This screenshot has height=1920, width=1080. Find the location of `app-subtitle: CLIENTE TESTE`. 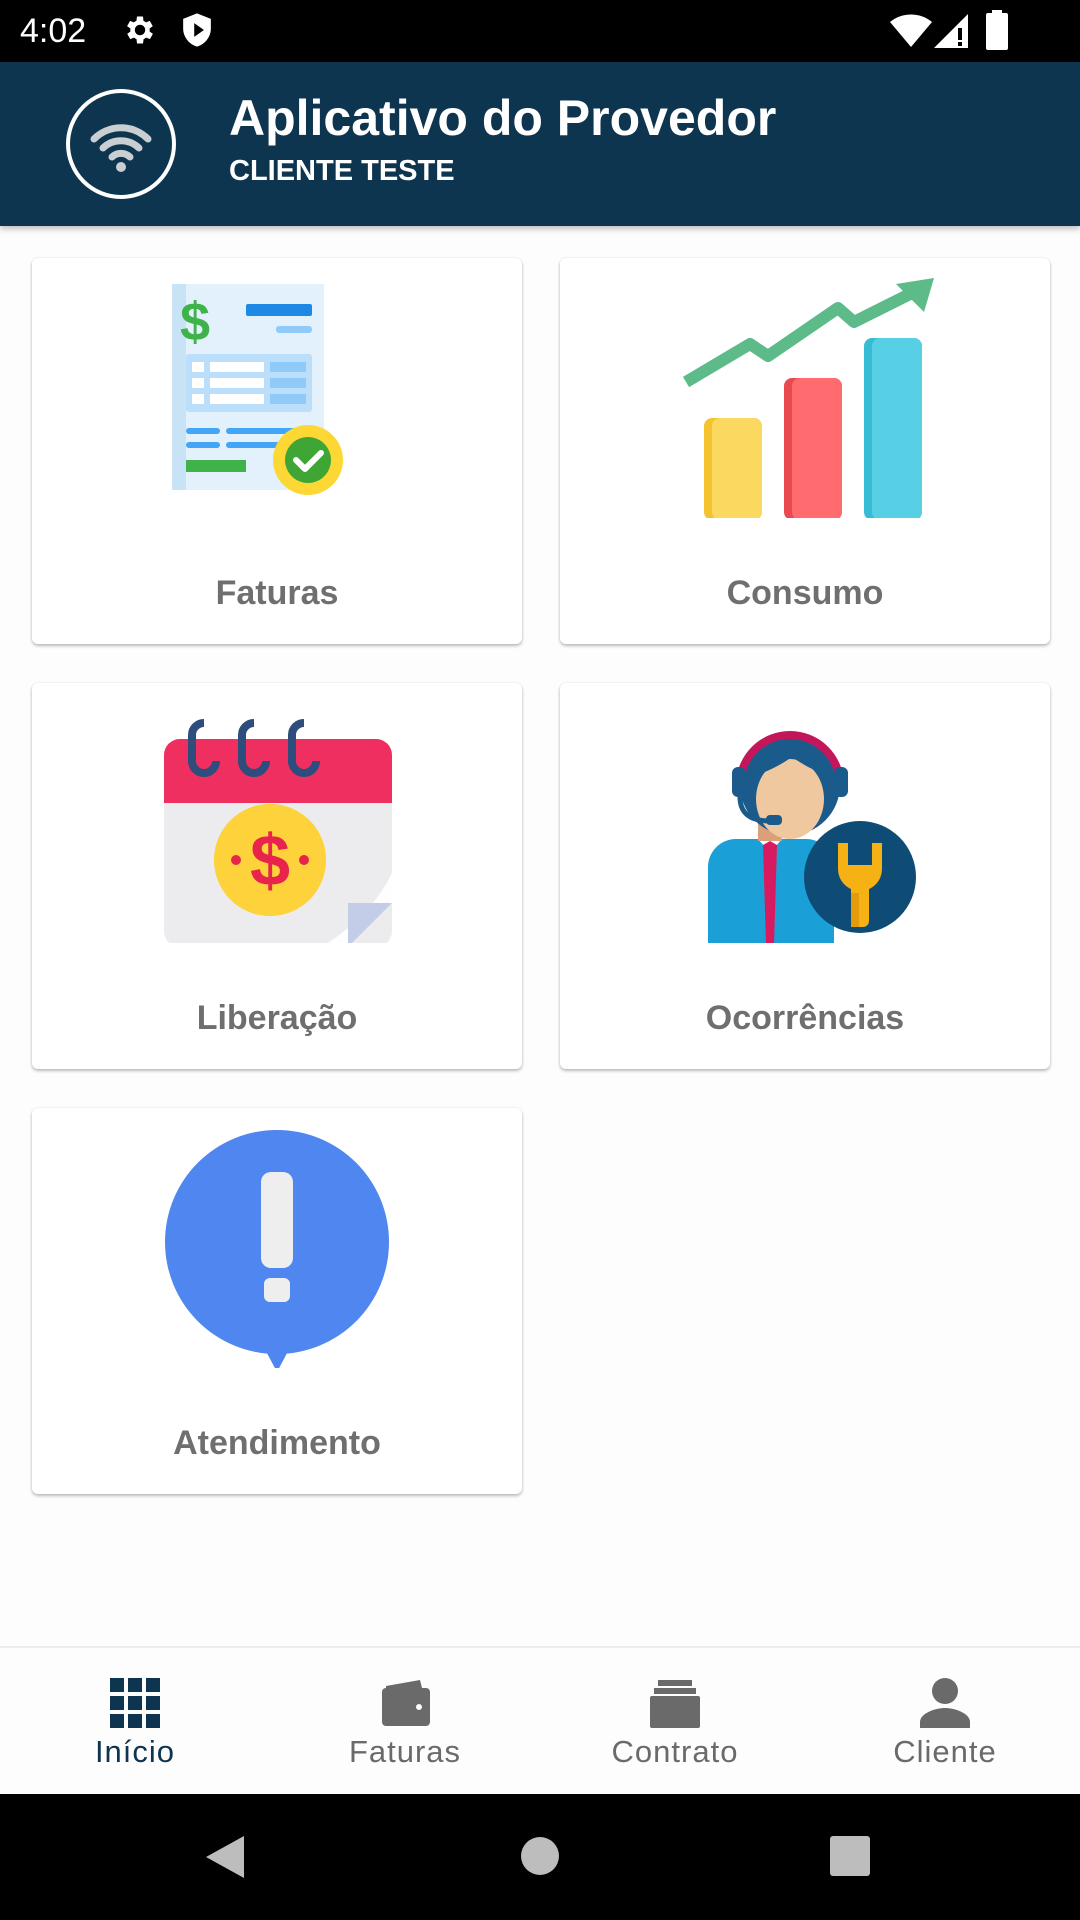

app-subtitle: CLIENTE TESTE is located at coordinates (342, 171).